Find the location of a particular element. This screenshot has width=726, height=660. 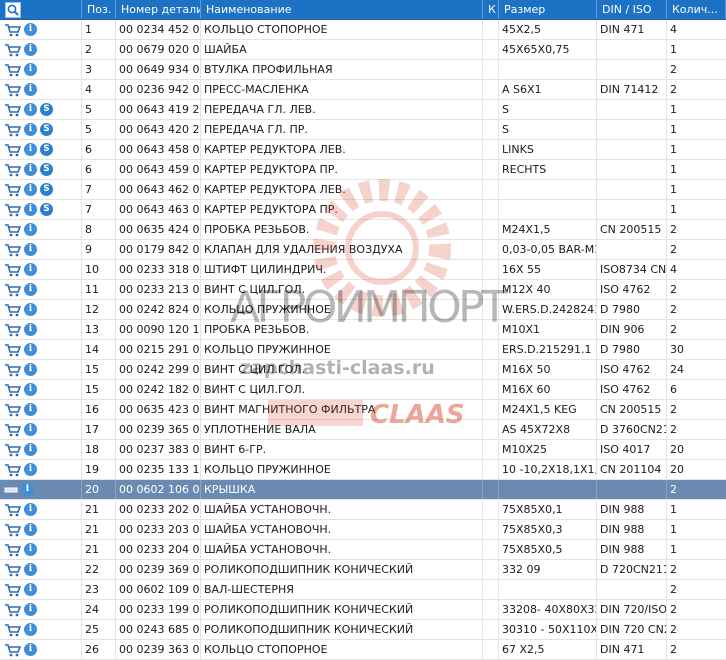

column-header-din-iso: DIN / ISO is located at coordinates (632, 9).